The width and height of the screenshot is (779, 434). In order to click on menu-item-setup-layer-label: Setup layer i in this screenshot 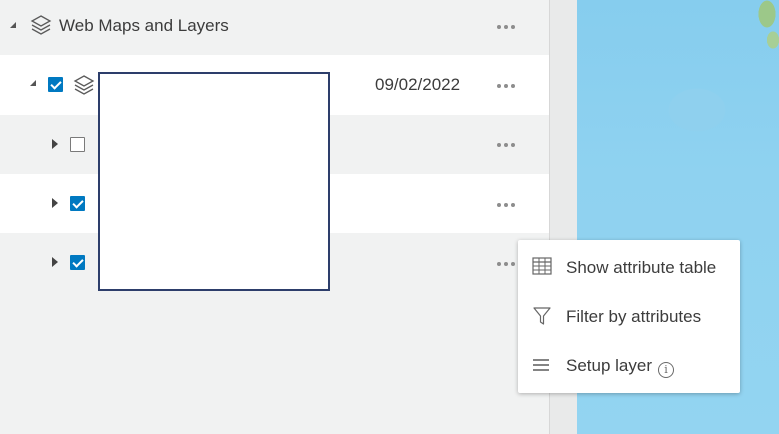, I will do `click(620, 367)`.